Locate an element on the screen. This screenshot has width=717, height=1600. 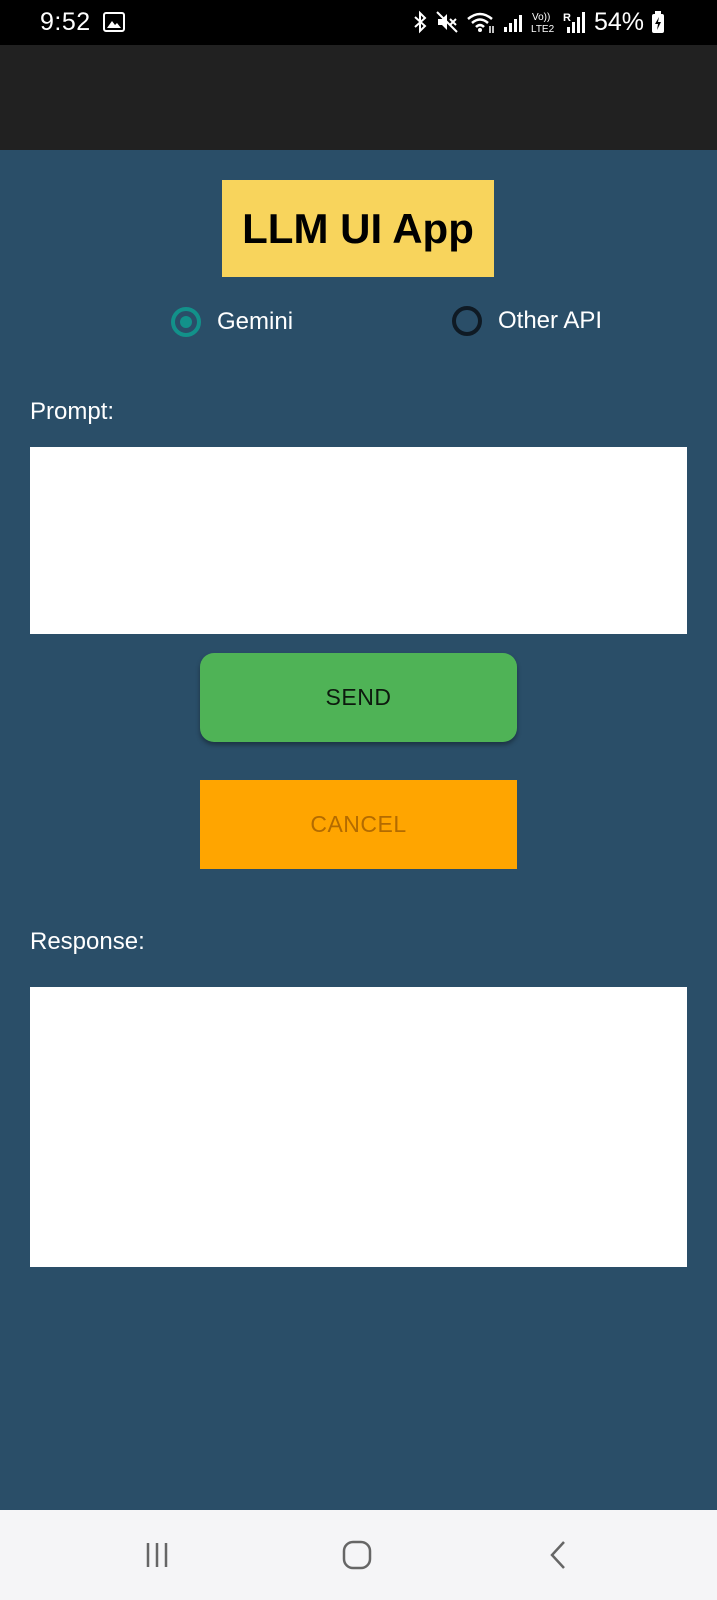
app-title: LLM UI App is located at coordinates (358, 228).